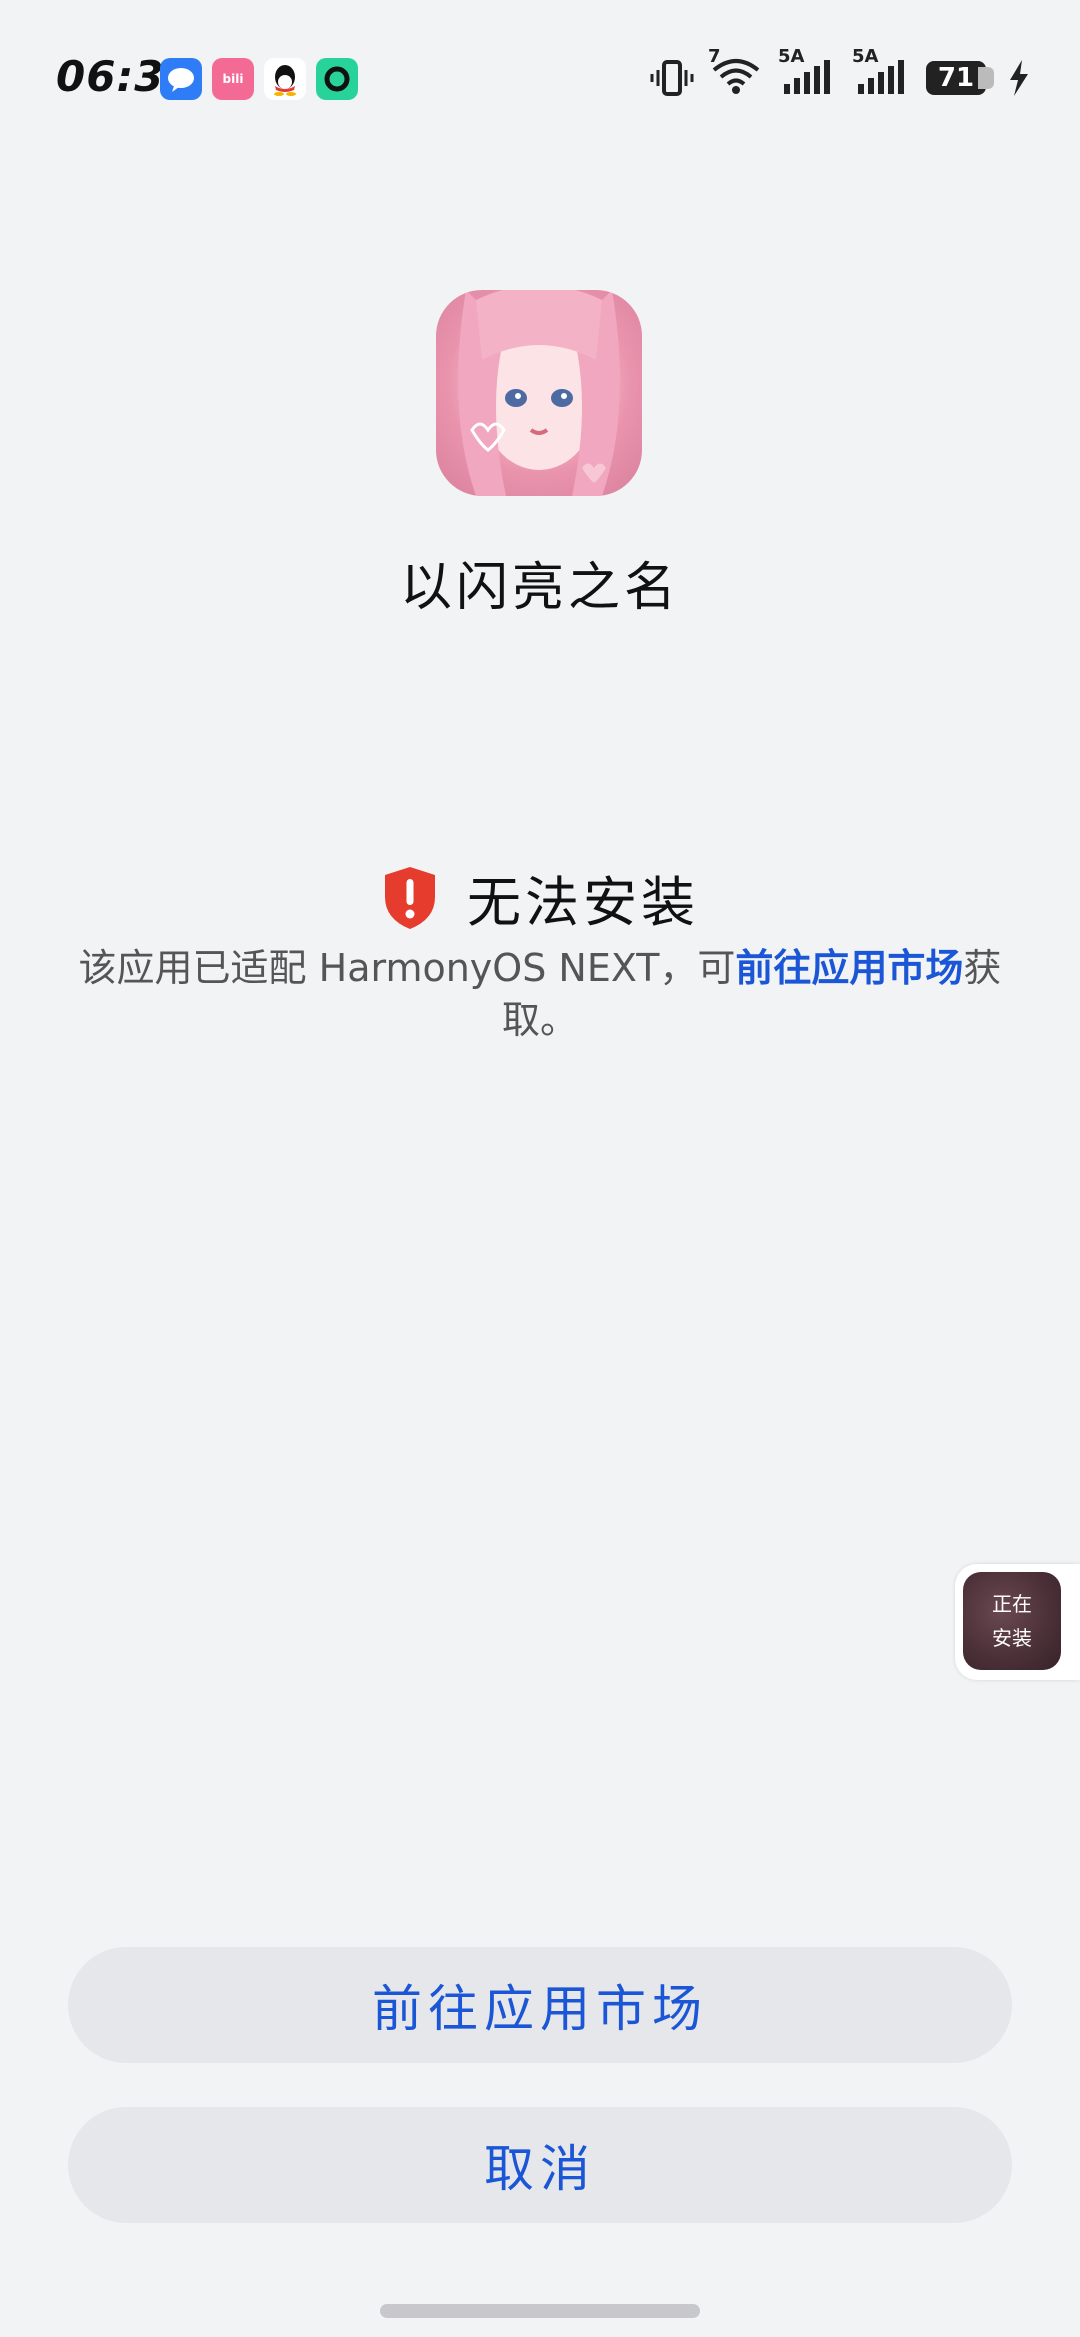  What do you see at coordinates (1012, 1604) in the screenshot?
I see `installing-label-line1: 正在` at bounding box center [1012, 1604].